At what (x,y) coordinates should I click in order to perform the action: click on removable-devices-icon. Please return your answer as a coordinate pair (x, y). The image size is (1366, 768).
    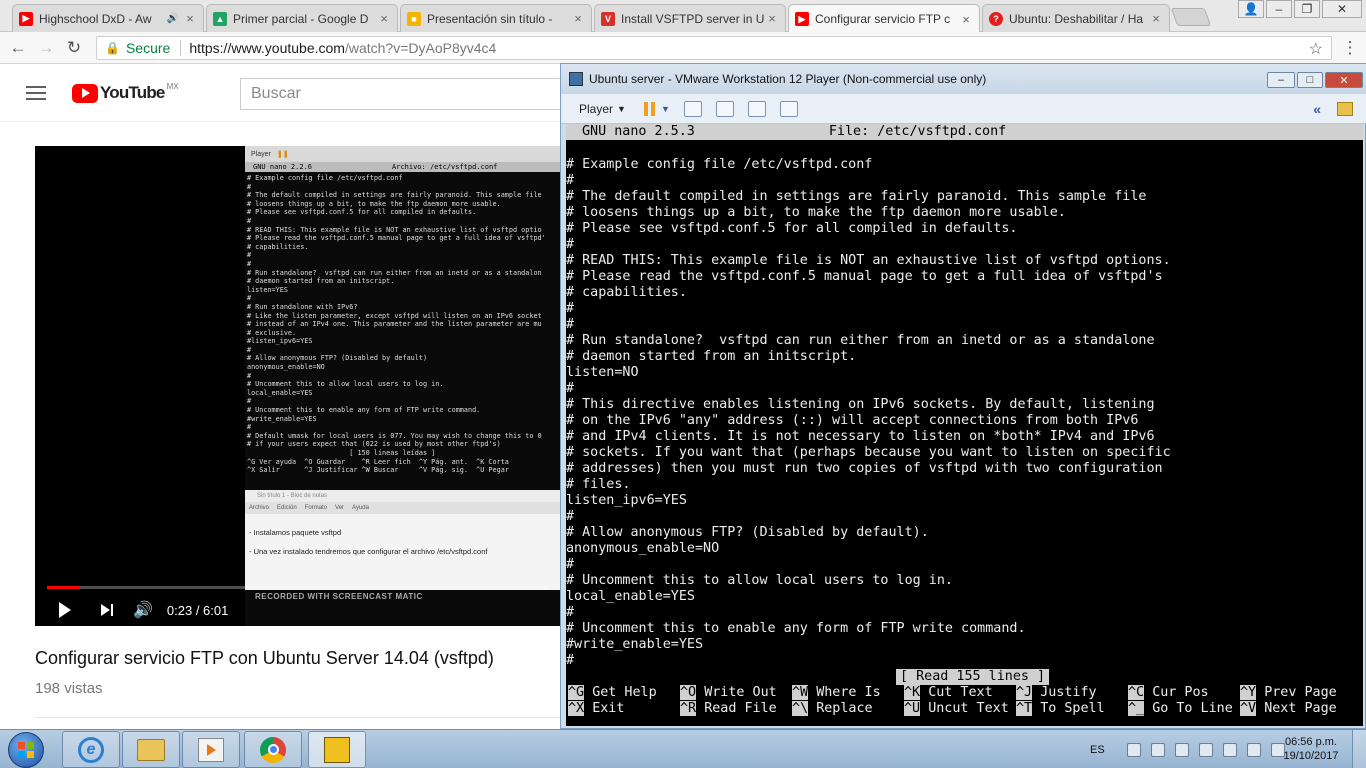
    Looking at the image, I should click on (724, 108).